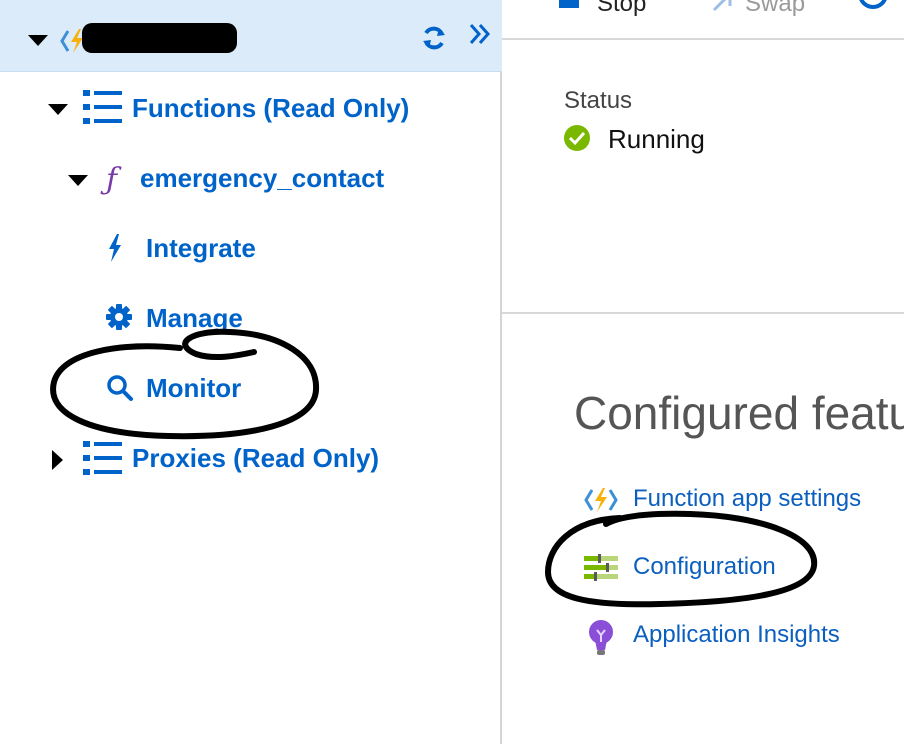  I want to click on status-value: Running, so click(656, 139).